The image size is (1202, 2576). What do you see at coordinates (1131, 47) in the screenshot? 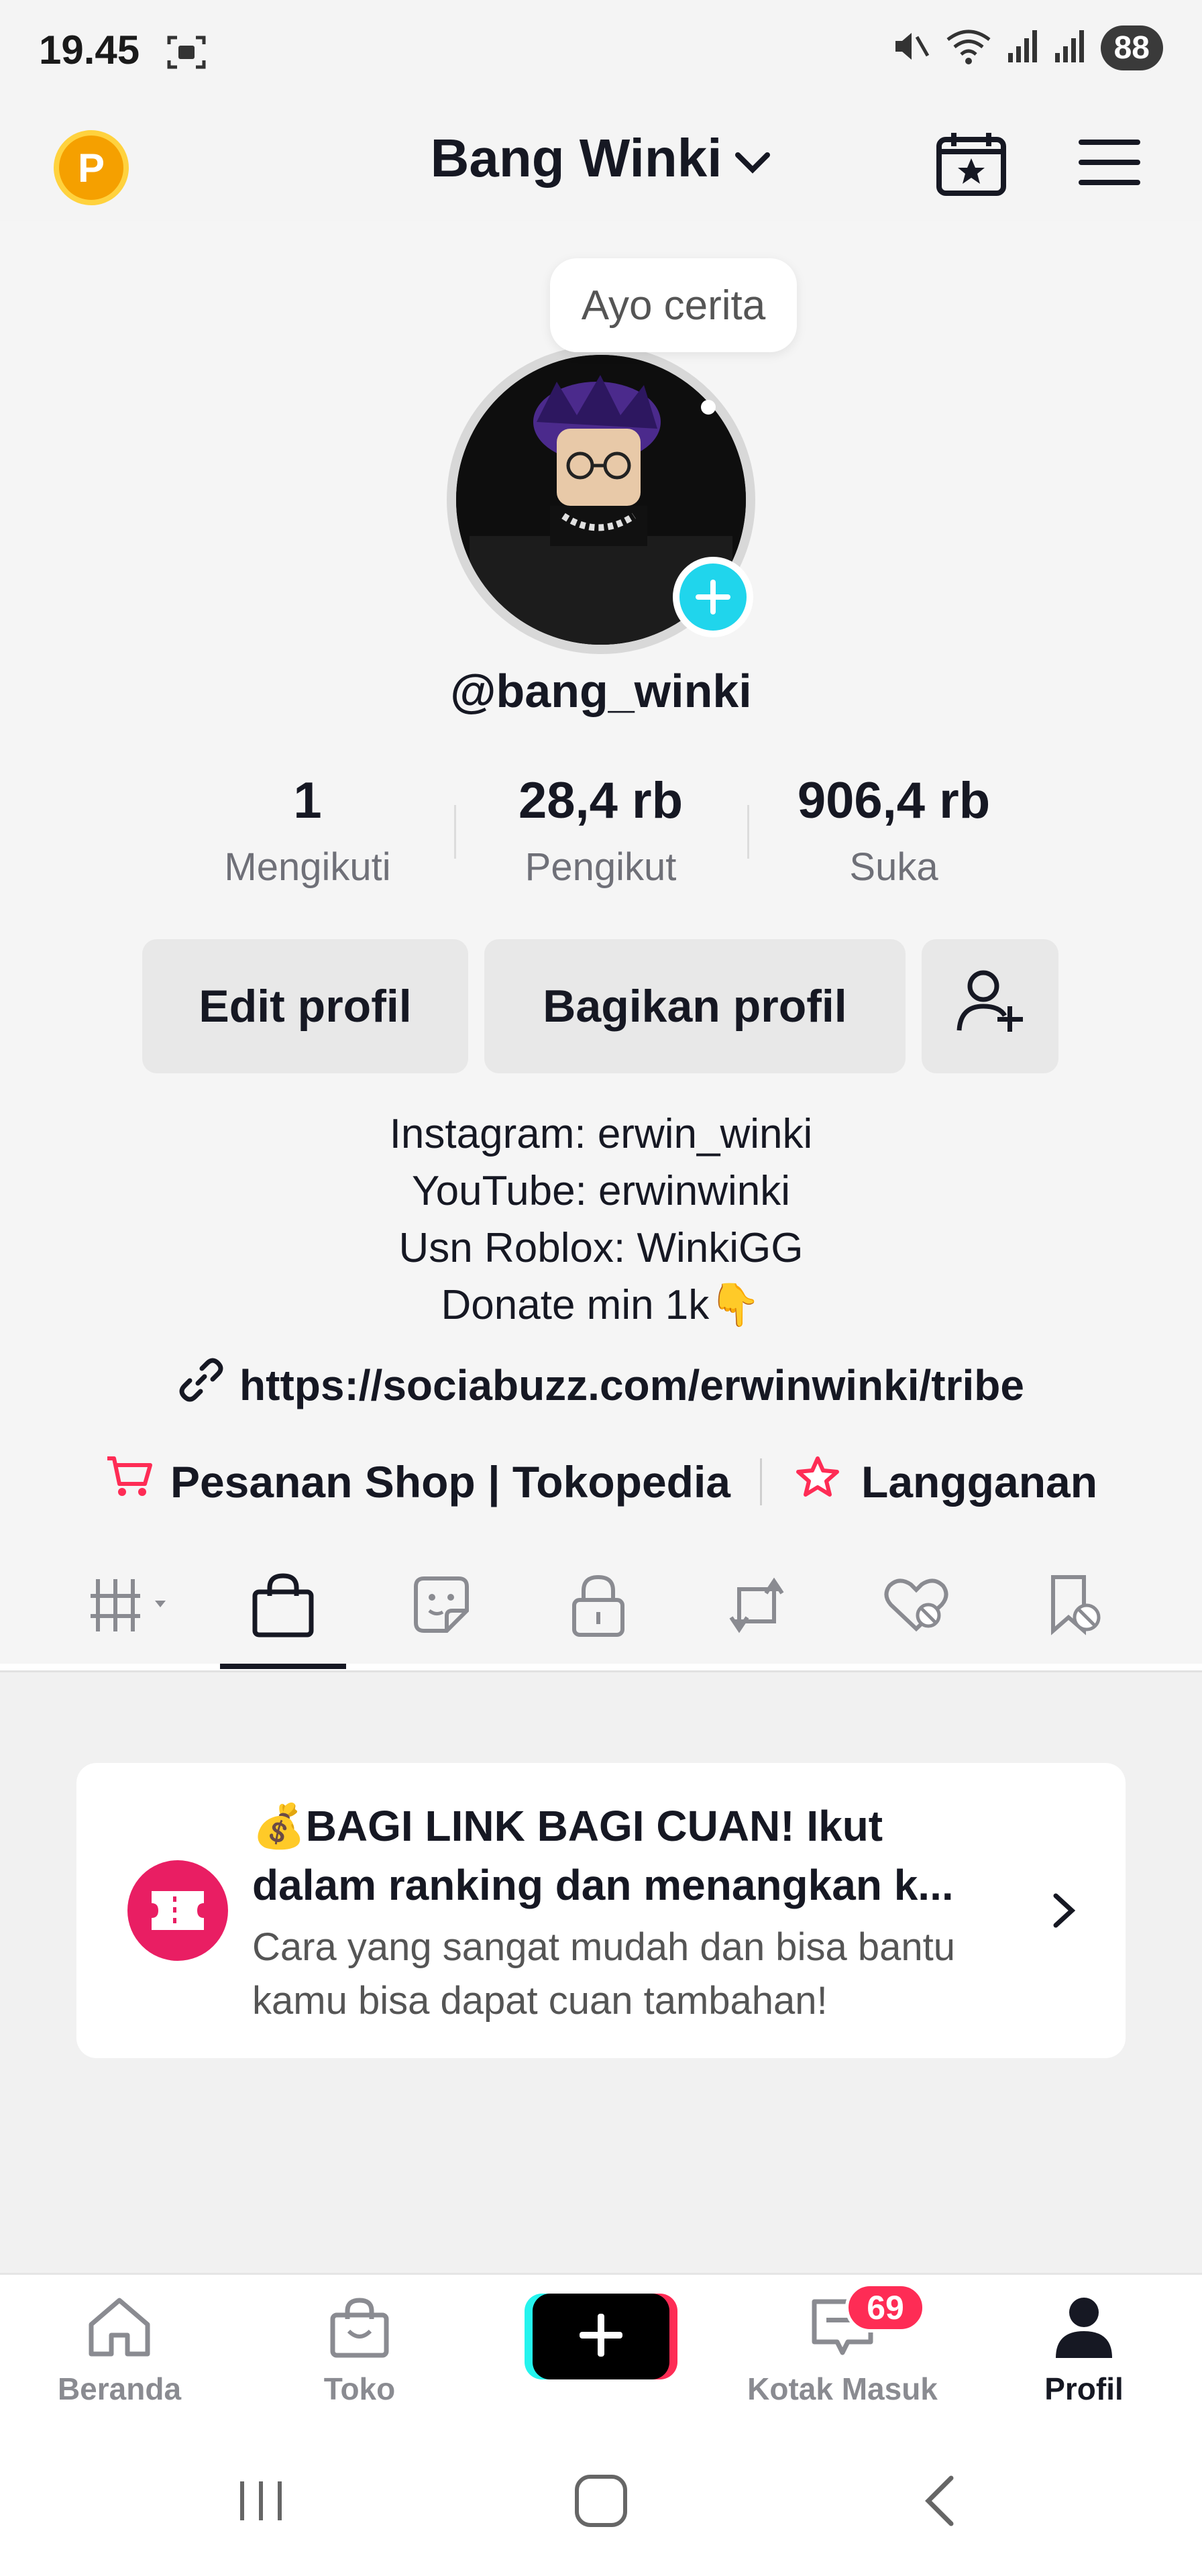
I see `battery-indicator: 88` at bounding box center [1131, 47].